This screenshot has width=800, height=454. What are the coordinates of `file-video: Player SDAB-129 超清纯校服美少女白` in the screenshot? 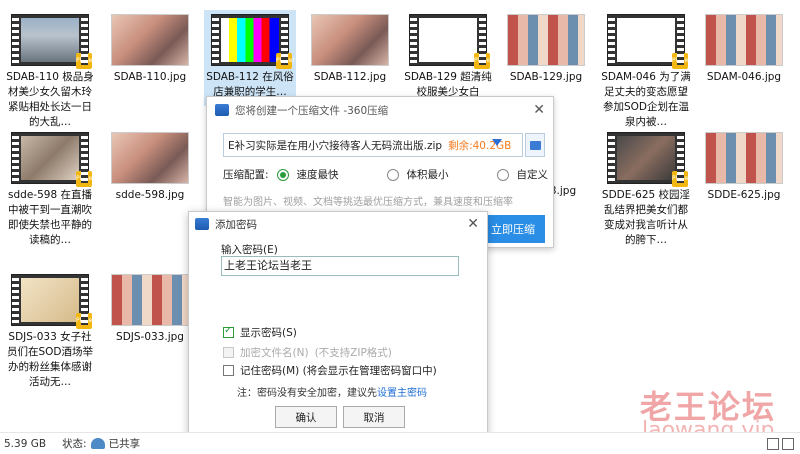 It's located at (448, 57).